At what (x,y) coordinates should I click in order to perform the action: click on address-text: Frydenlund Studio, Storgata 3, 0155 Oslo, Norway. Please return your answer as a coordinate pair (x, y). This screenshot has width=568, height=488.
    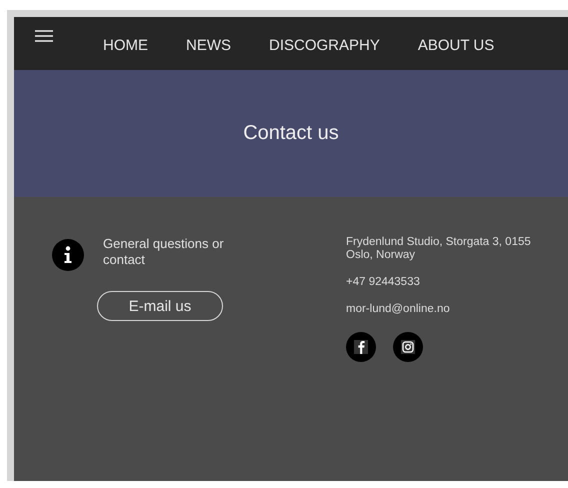
    Looking at the image, I should click on (439, 249).